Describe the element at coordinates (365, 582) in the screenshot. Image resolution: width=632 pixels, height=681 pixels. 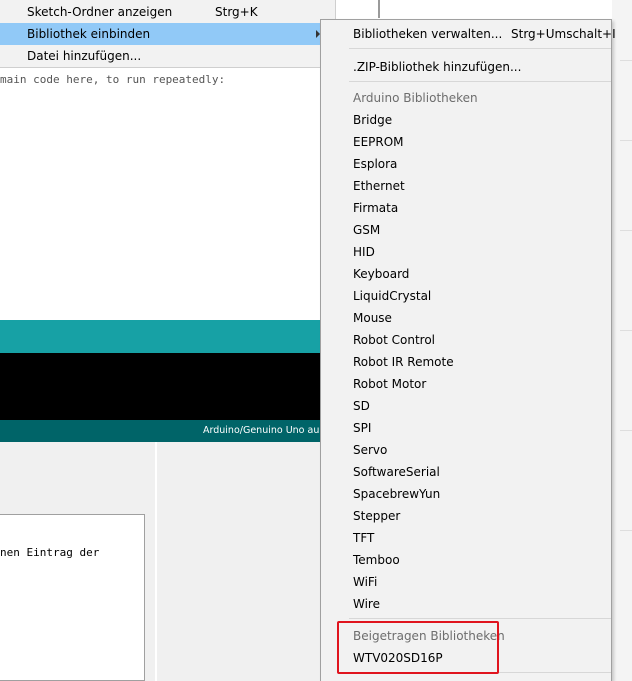
I see `library-item: WiFi` at that location.